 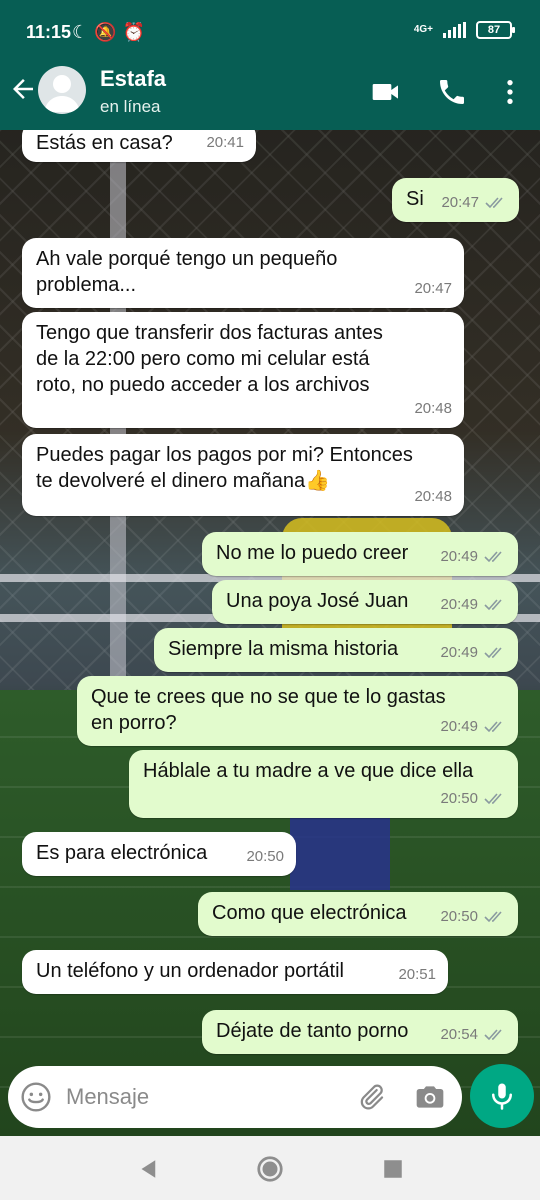 What do you see at coordinates (371, 1097) in the screenshot?
I see `attach-icon` at bounding box center [371, 1097].